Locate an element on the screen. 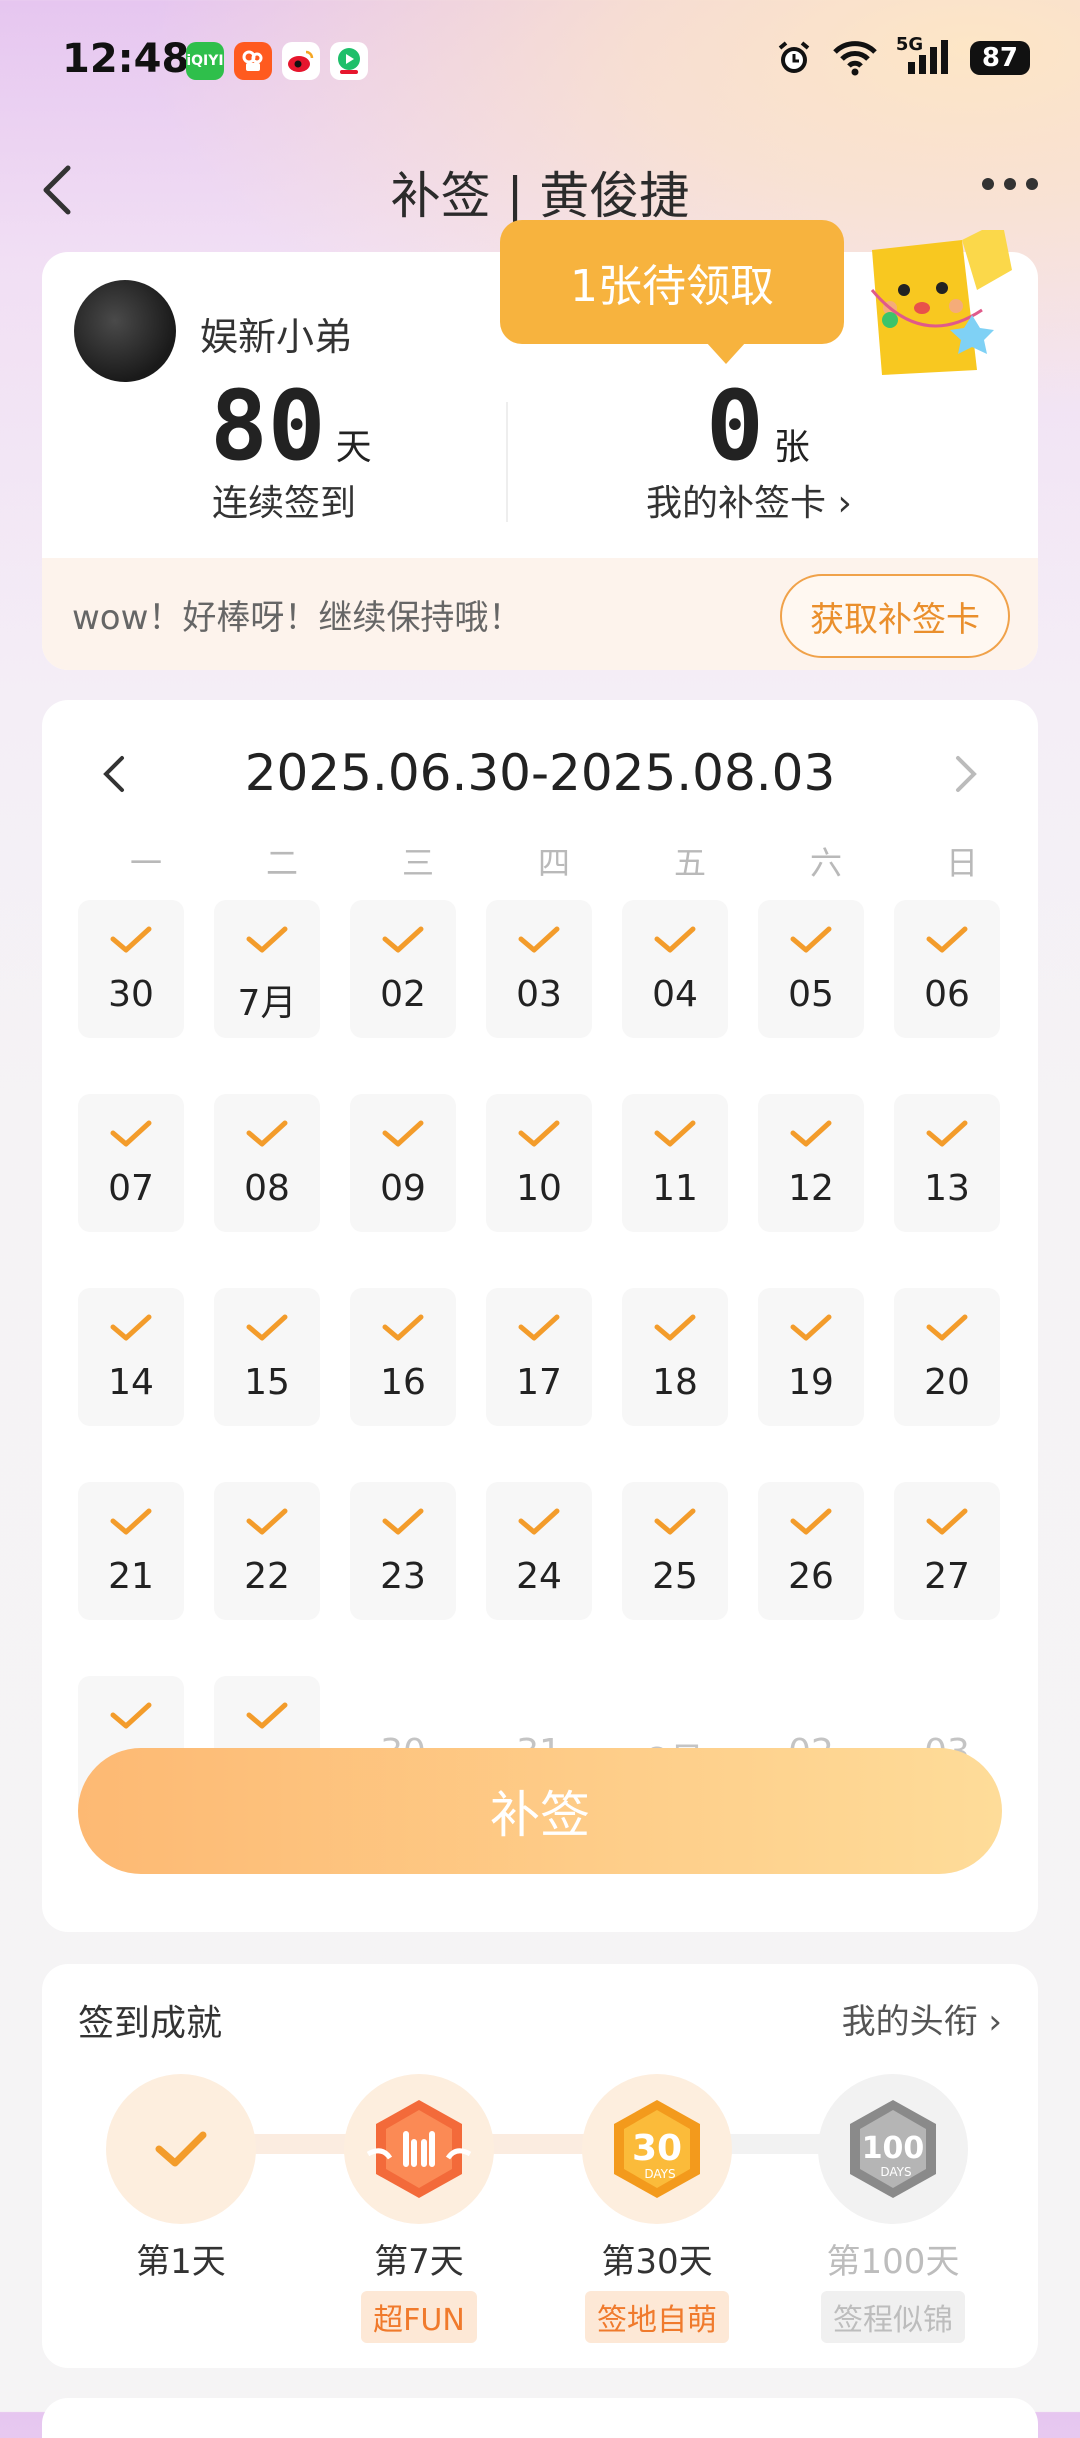 This screenshot has height=2438, width=1080. achievement-label: 第30天 is located at coordinates (657, 2262).